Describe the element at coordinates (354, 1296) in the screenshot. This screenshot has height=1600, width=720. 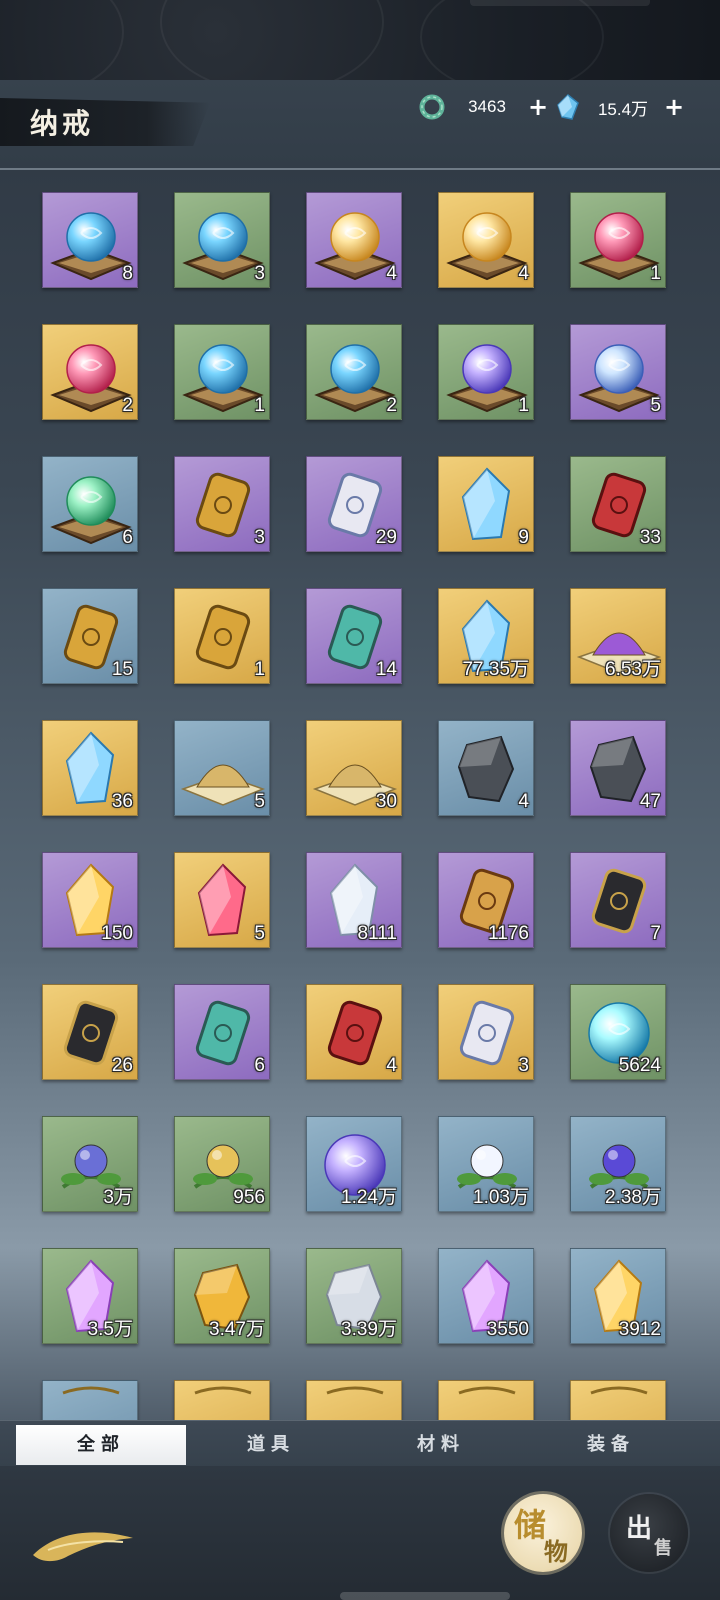
I see `inventory-item: 3.39万` at that location.